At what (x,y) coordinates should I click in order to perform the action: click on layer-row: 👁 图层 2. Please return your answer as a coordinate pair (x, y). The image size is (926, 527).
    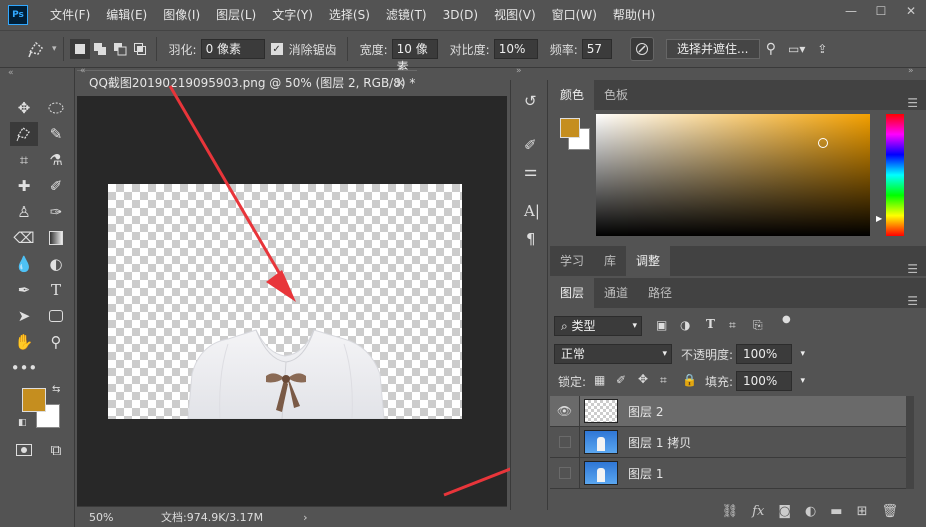
    Looking at the image, I should click on (728, 411).